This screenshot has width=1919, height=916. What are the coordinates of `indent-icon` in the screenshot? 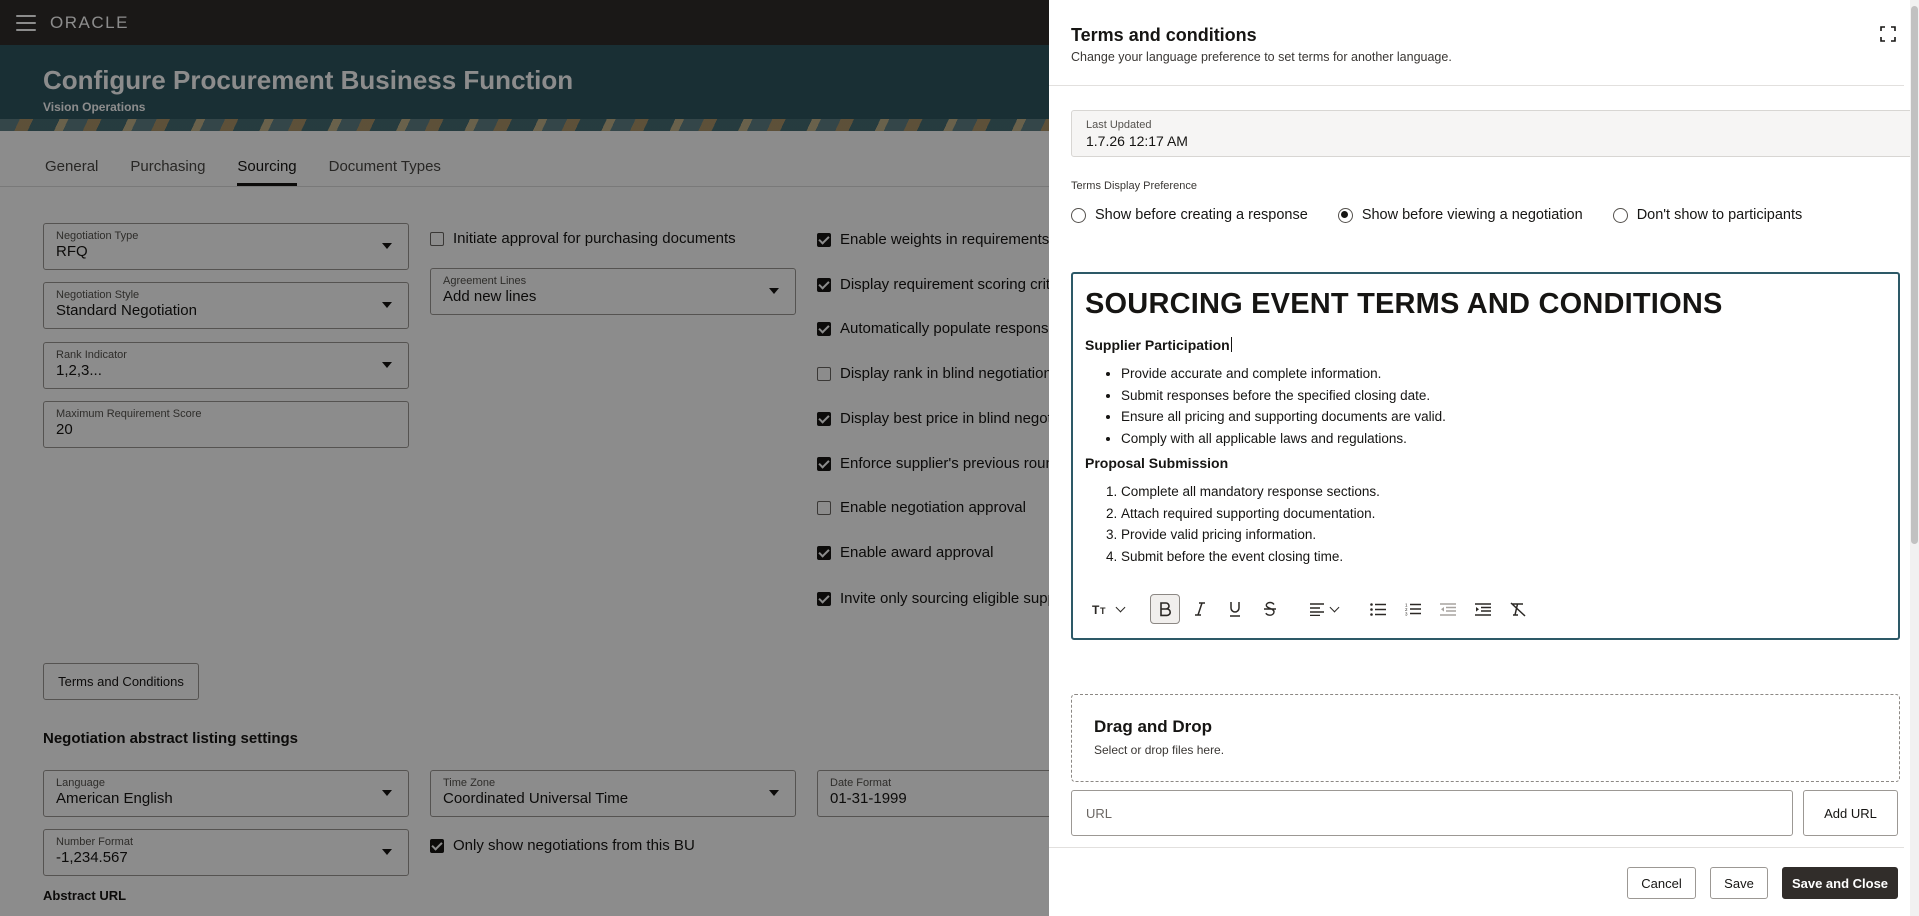 It's located at (1483, 609).